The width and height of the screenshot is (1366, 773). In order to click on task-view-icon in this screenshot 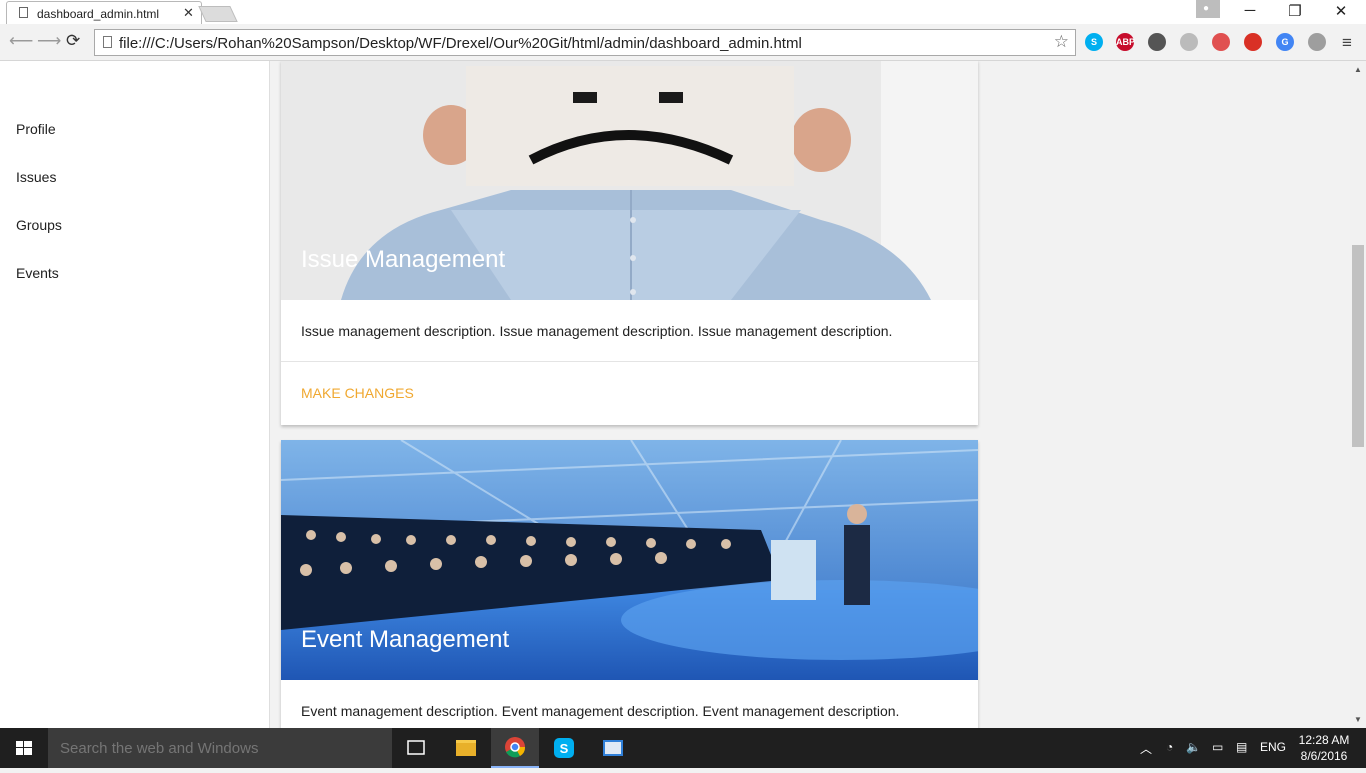, I will do `click(416, 747)`.